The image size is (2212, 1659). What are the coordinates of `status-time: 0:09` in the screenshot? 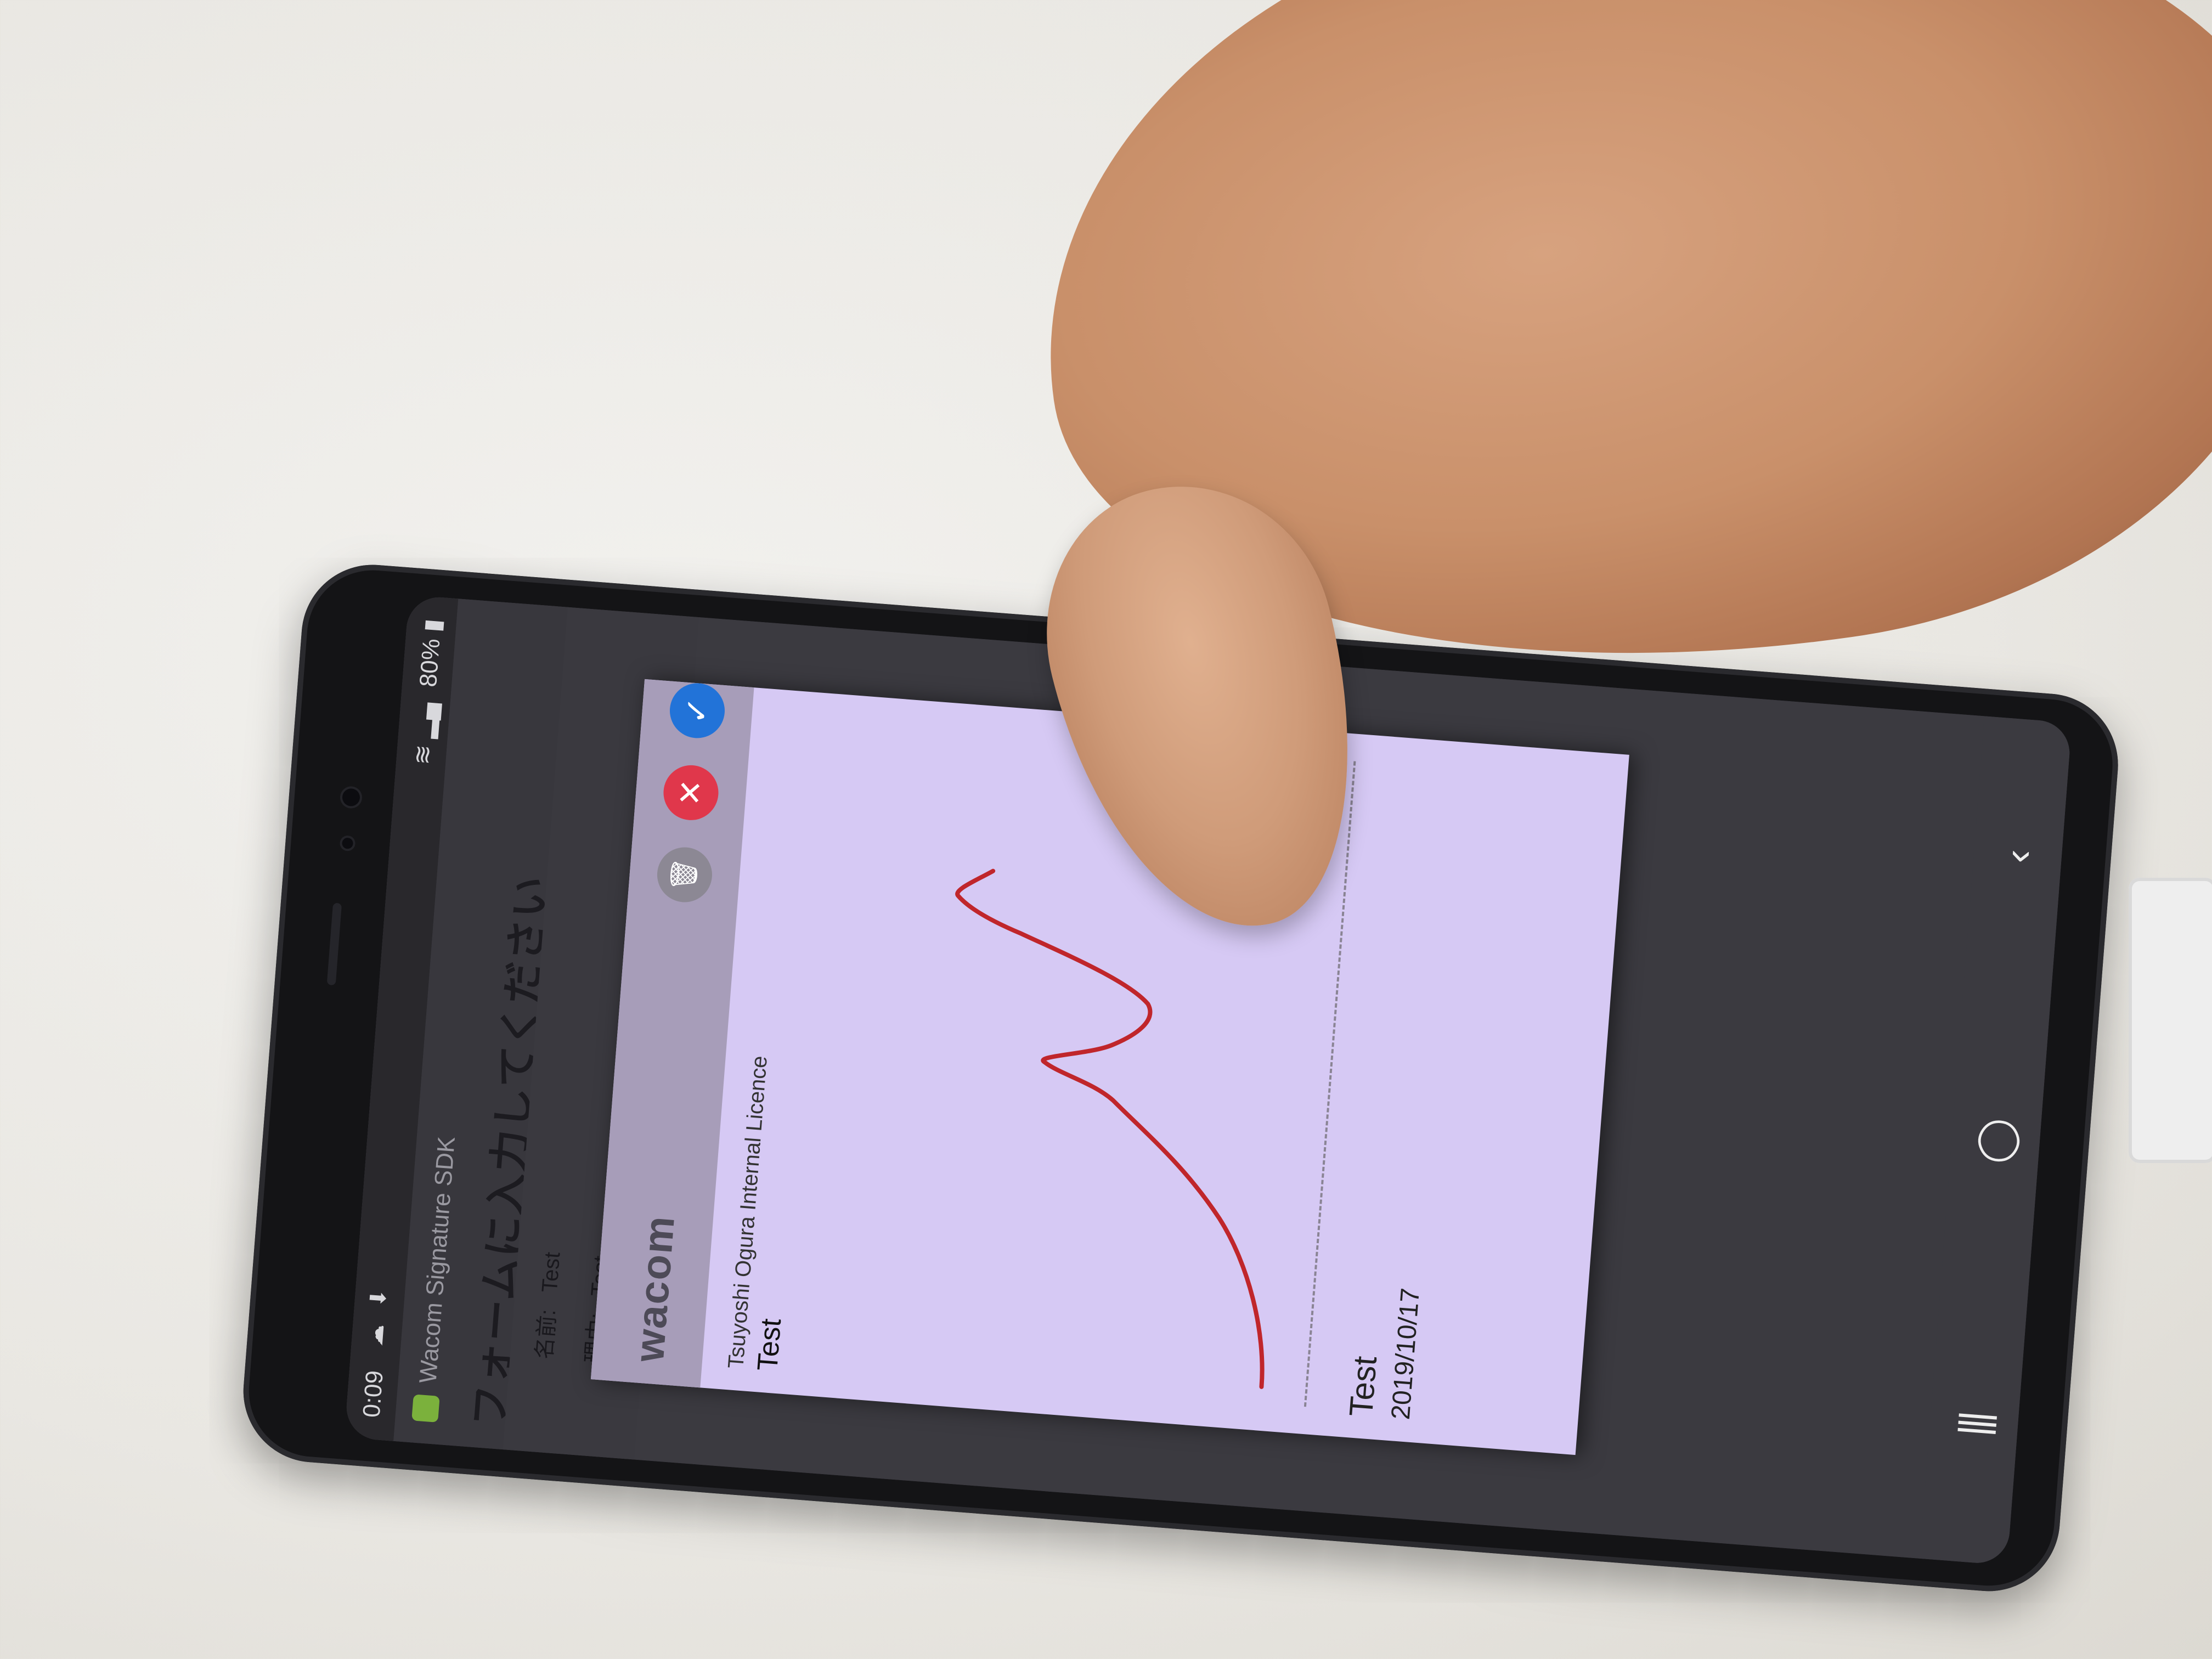 It's located at (373, 1394).